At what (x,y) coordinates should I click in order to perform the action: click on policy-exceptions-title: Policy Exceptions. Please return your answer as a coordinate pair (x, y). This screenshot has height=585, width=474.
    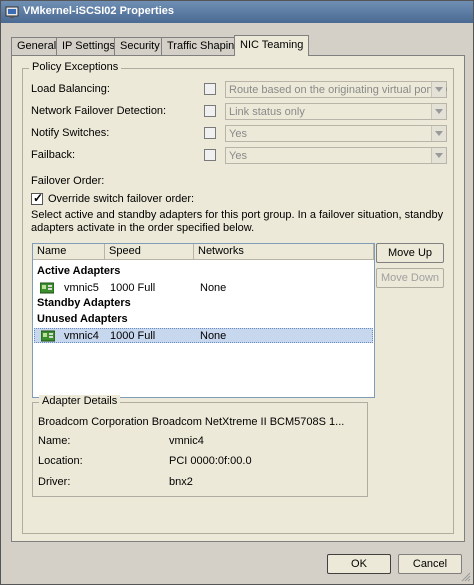
    Looking at the image, I should click on (75, 67).